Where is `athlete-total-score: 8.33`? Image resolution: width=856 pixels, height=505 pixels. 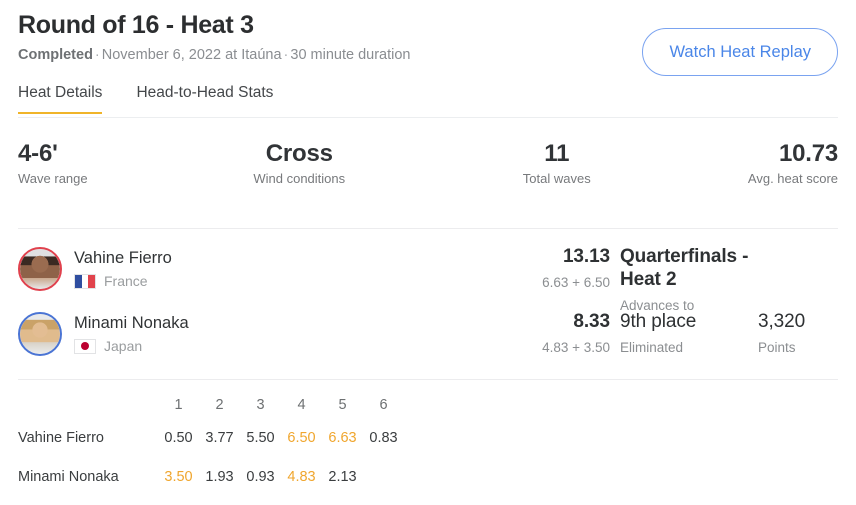 athlete-total-score: 8.33 is located at coordinates (591, 321).